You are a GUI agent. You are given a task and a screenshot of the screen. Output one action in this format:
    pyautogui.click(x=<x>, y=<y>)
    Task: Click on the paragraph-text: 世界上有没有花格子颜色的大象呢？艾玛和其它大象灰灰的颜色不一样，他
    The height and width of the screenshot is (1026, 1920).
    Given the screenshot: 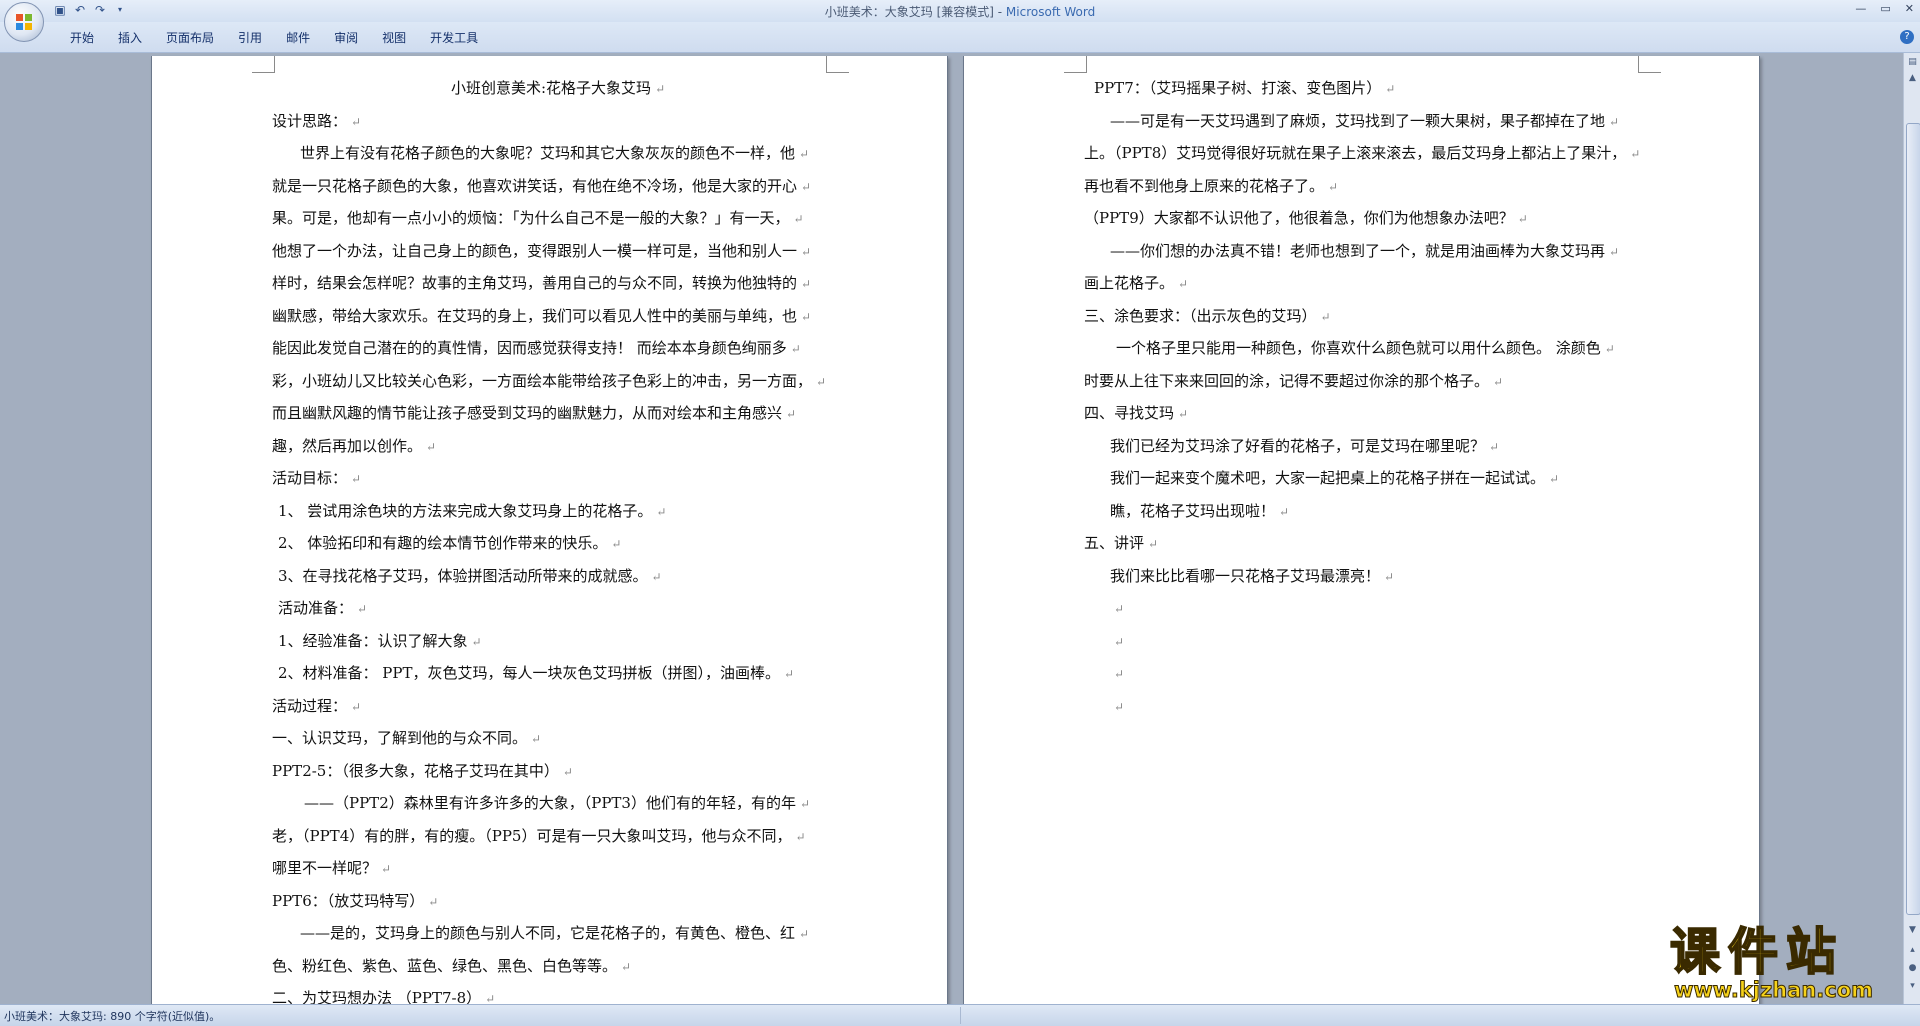 What is the action you would take?
    pyautogui.click(x=548, y=153)
    